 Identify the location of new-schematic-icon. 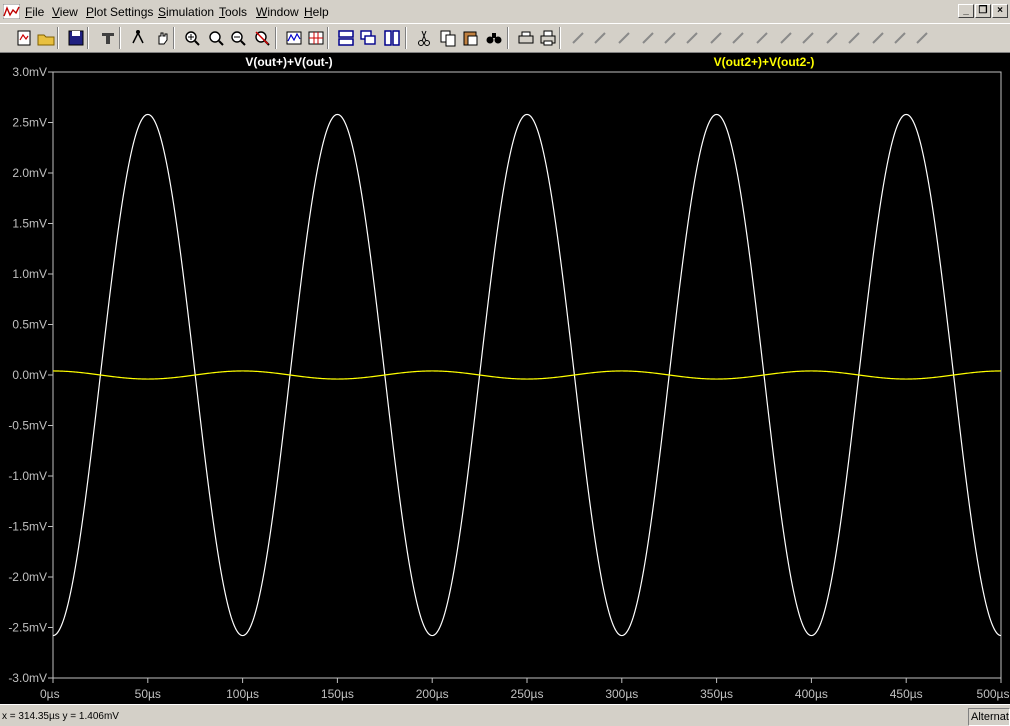
(24, 38).